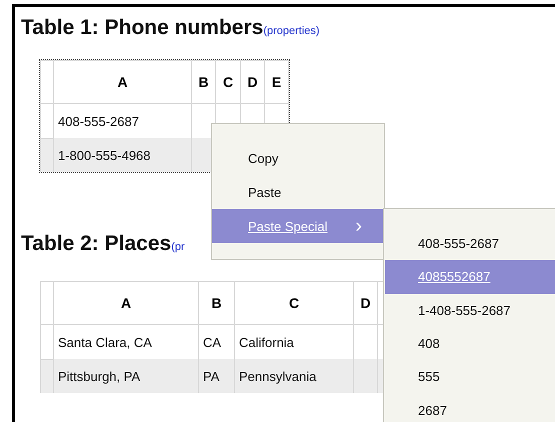 The height and width of the screenshot is (422, 555). Describe the element at coordinates (470, 343) in the screenshot. I see `menu-item: 408` at that location.